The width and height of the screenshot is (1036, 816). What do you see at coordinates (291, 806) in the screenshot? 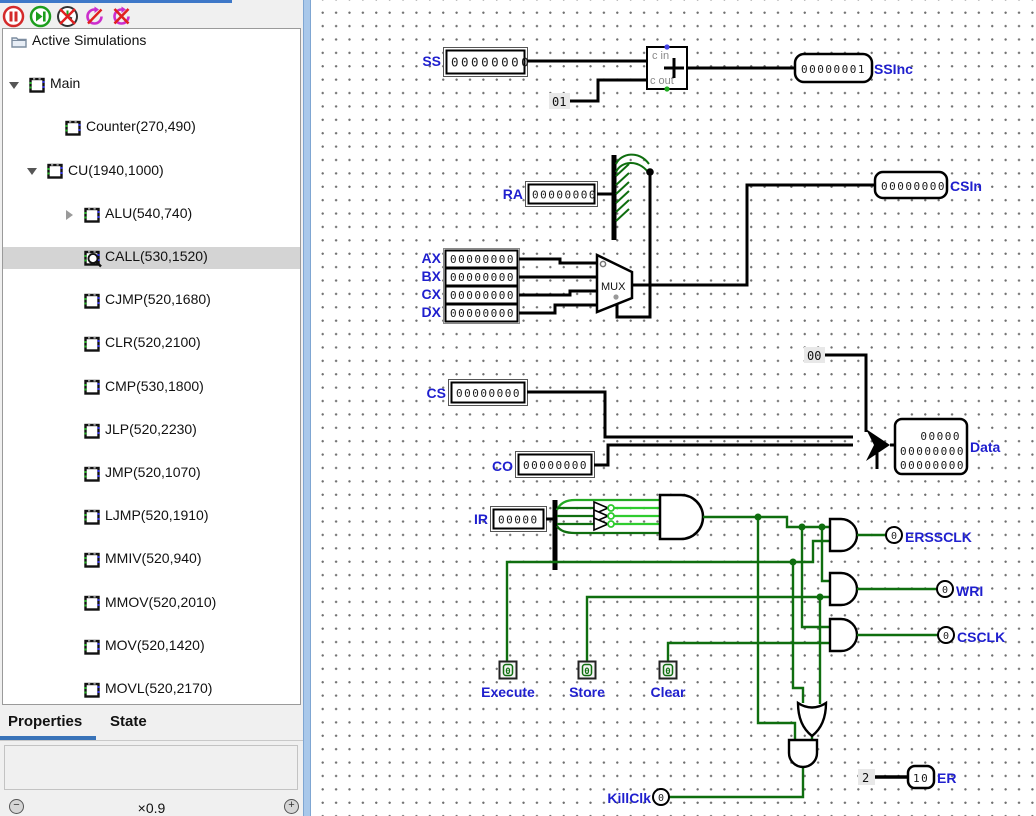
I see `zoom-in-button: +` at bounding box center [291, 806].